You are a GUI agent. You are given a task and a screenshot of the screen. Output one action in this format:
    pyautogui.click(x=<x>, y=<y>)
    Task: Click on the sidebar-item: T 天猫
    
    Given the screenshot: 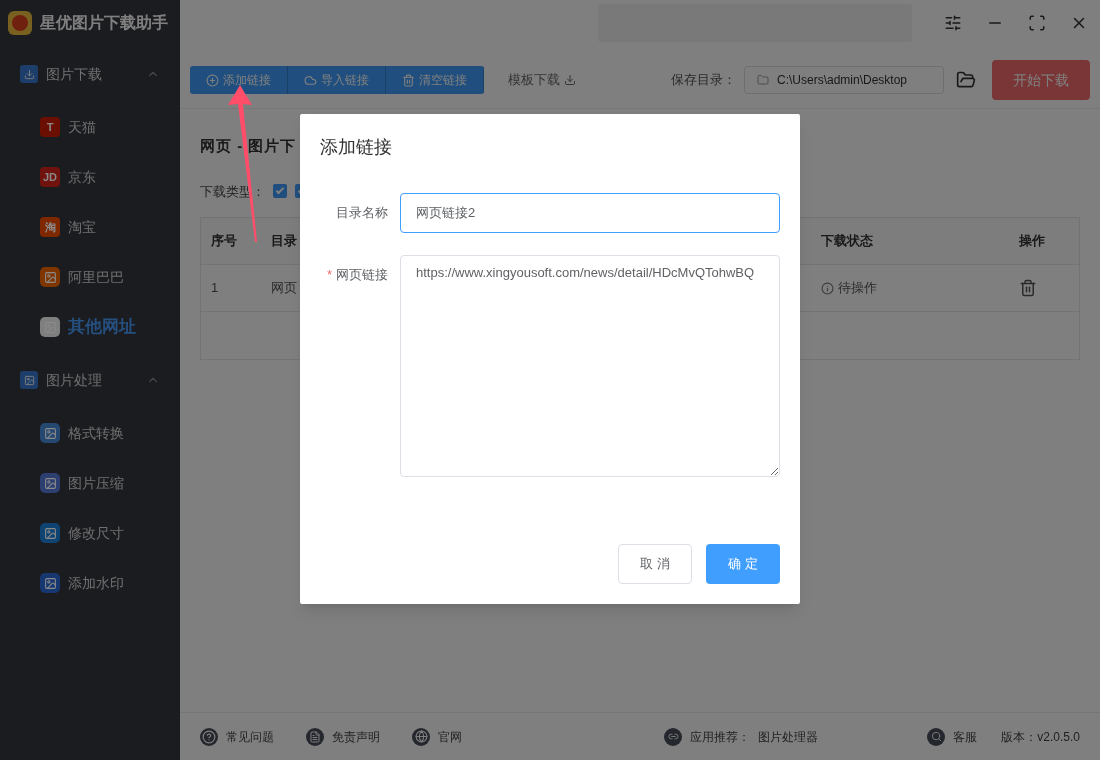 What is the action you would take?
    pyautogui.click(x=90, y=127)
    